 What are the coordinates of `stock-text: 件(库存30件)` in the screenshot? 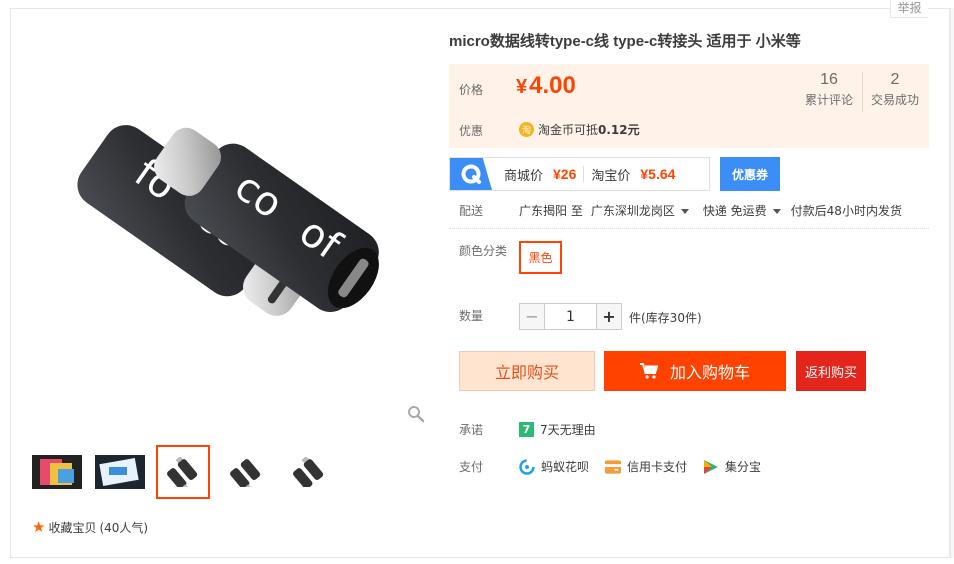 It's located at (665, 318).